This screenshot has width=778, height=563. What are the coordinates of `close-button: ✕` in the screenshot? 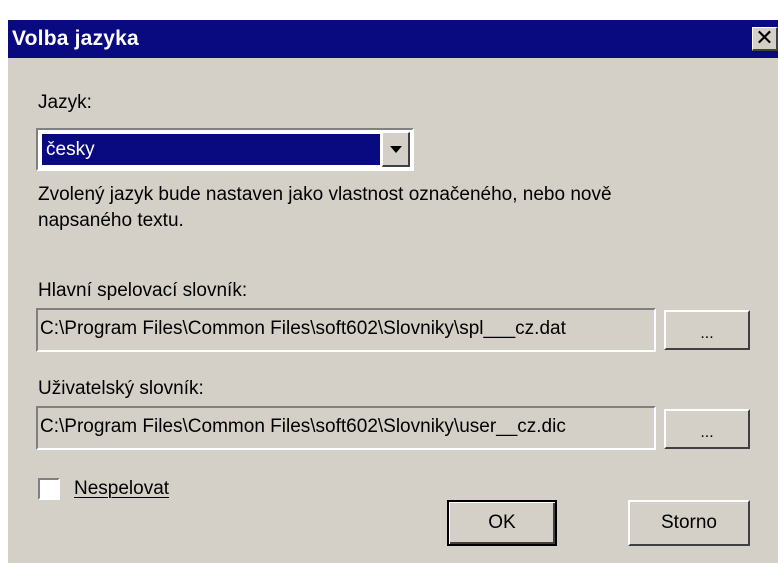 It's located at (765, 39).